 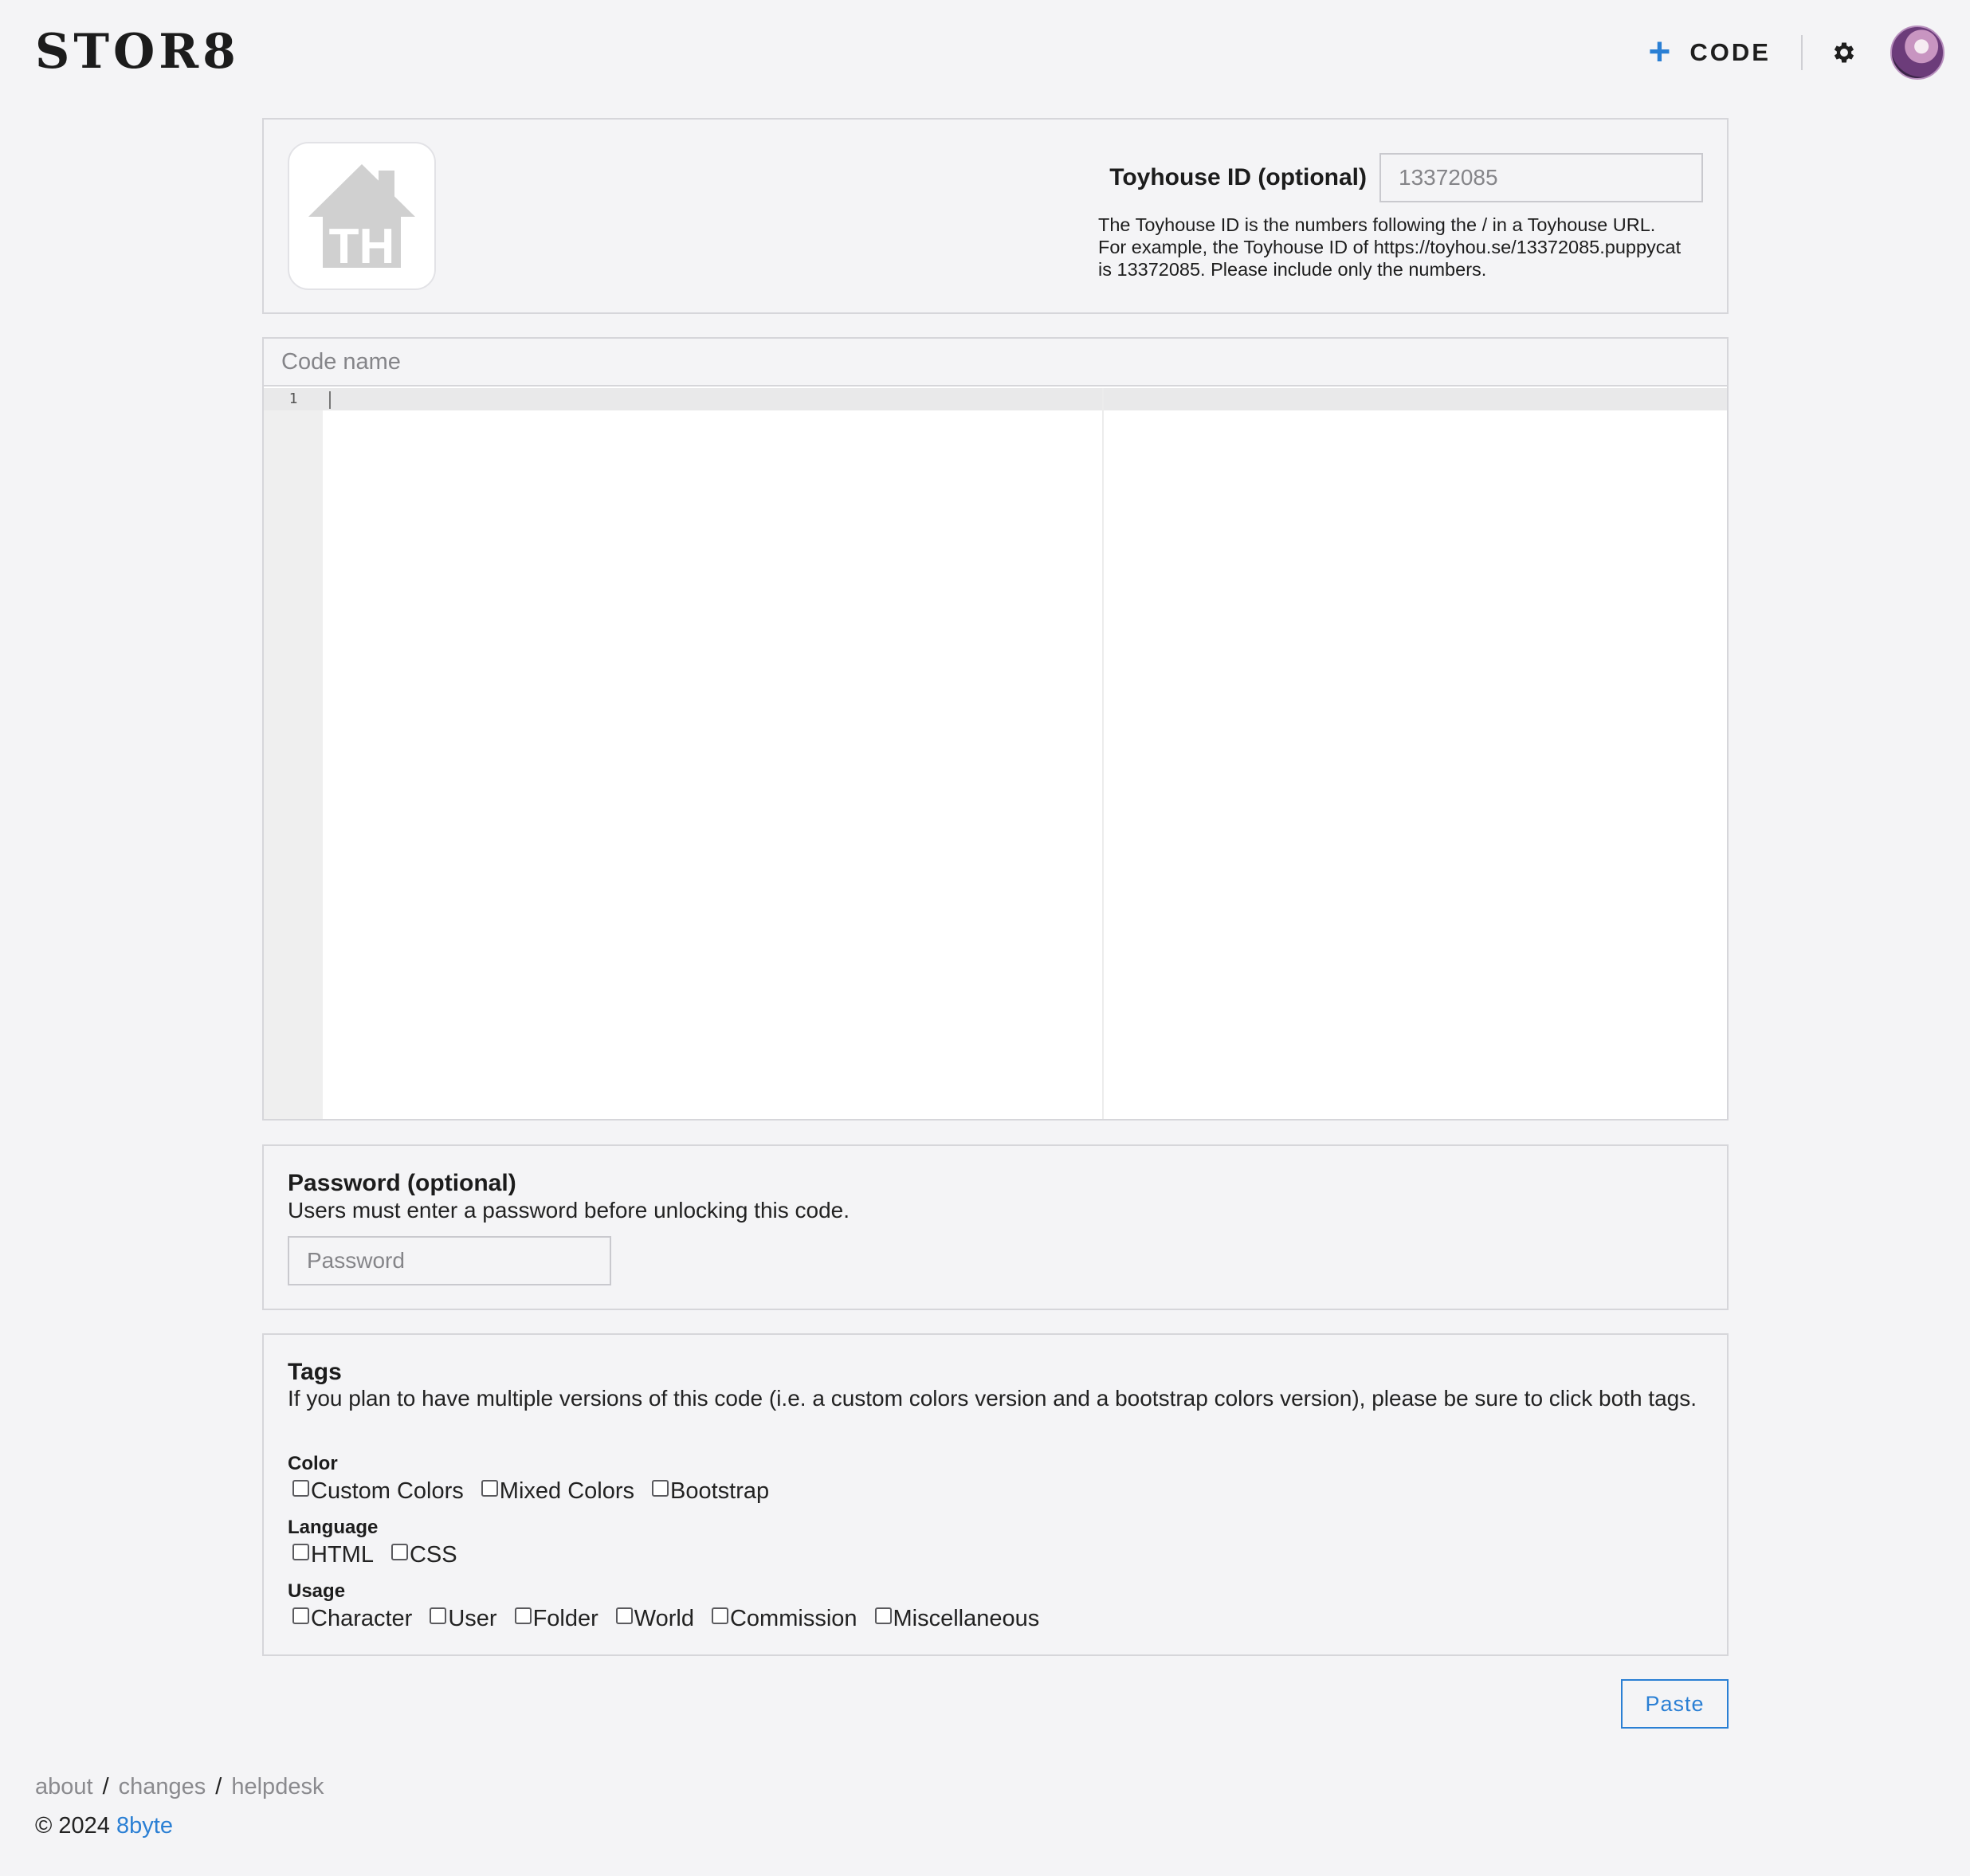 I want to click on tag-checkbox-mixed-colors: Mixed Colors, so click(x=557, y=1491).